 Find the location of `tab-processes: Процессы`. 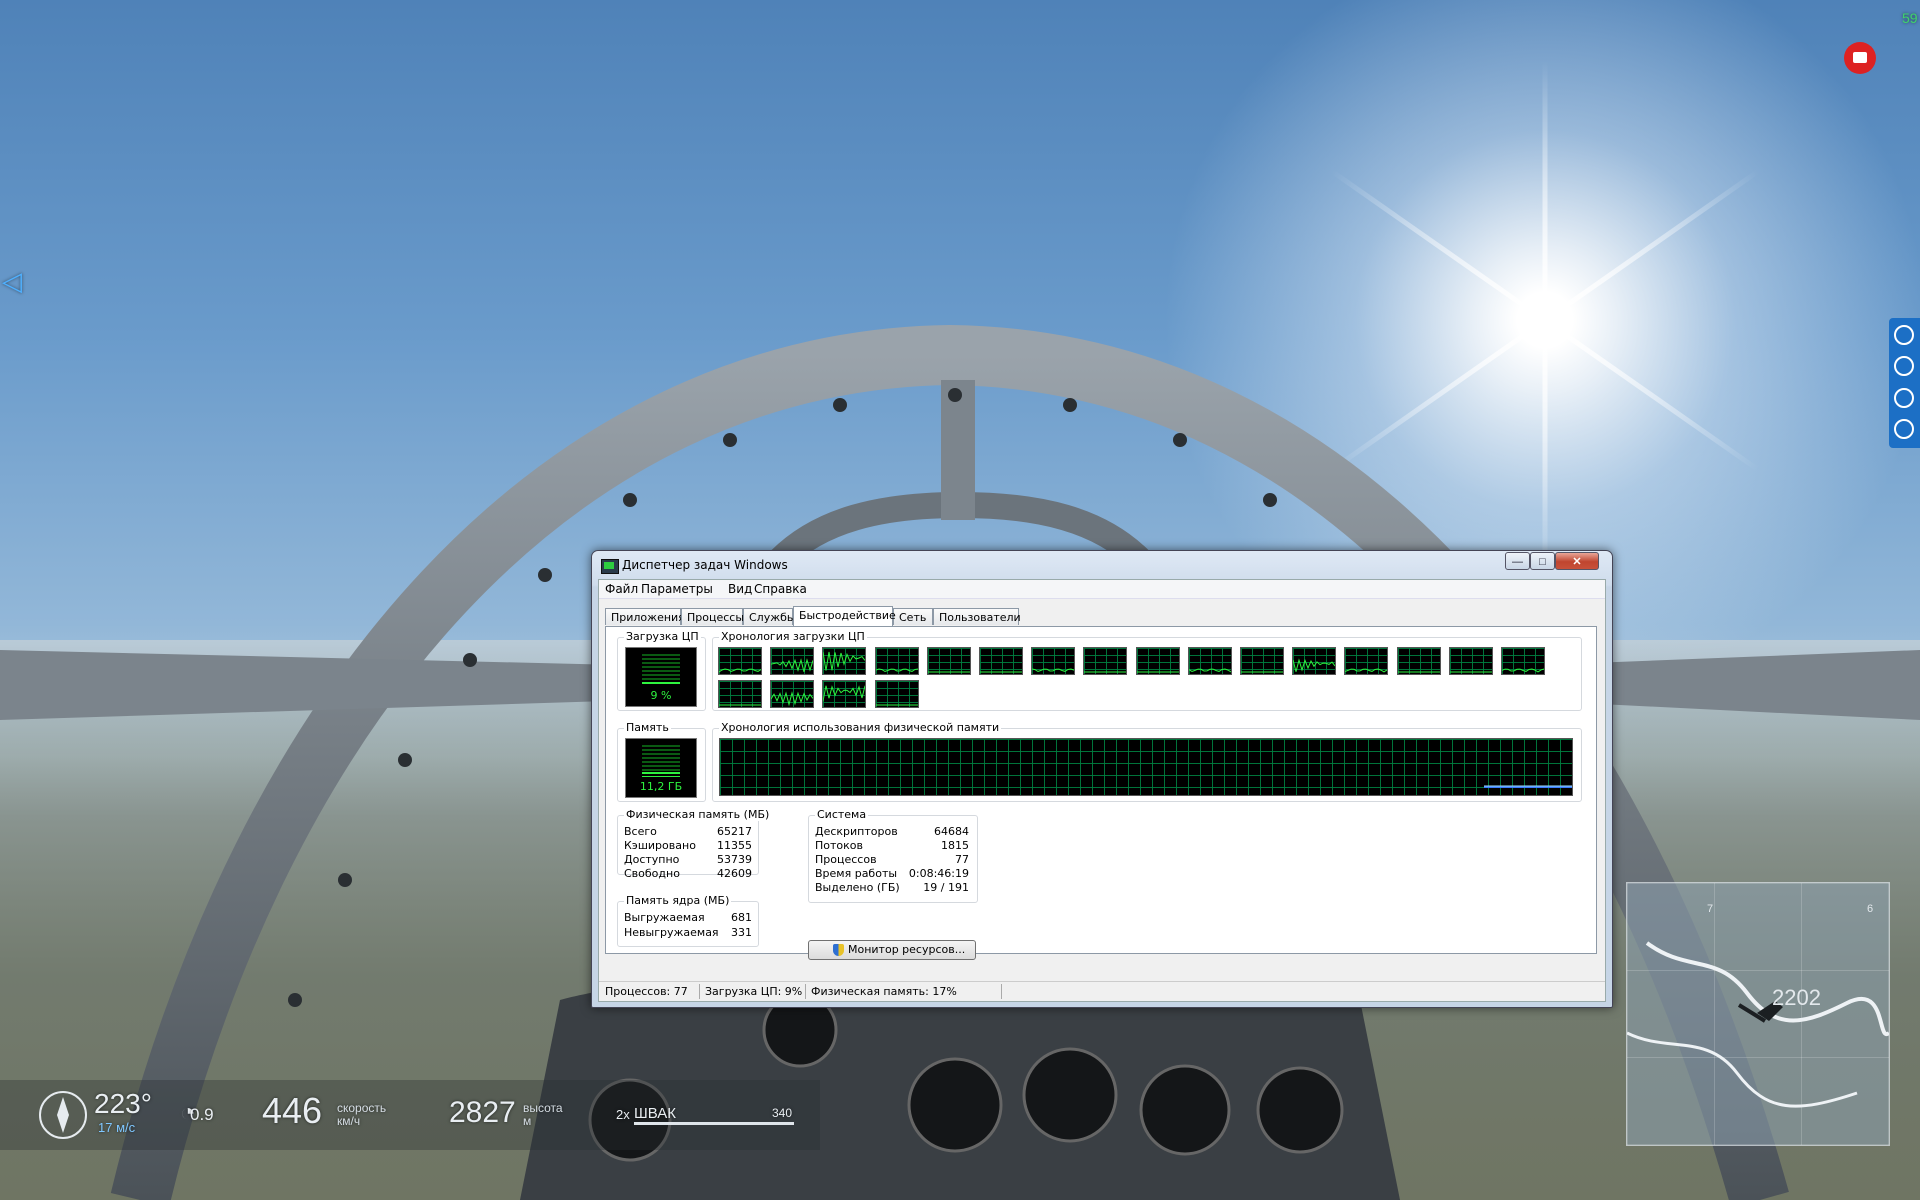

tab-processes: Процессы is located at coordinates (712, 616).